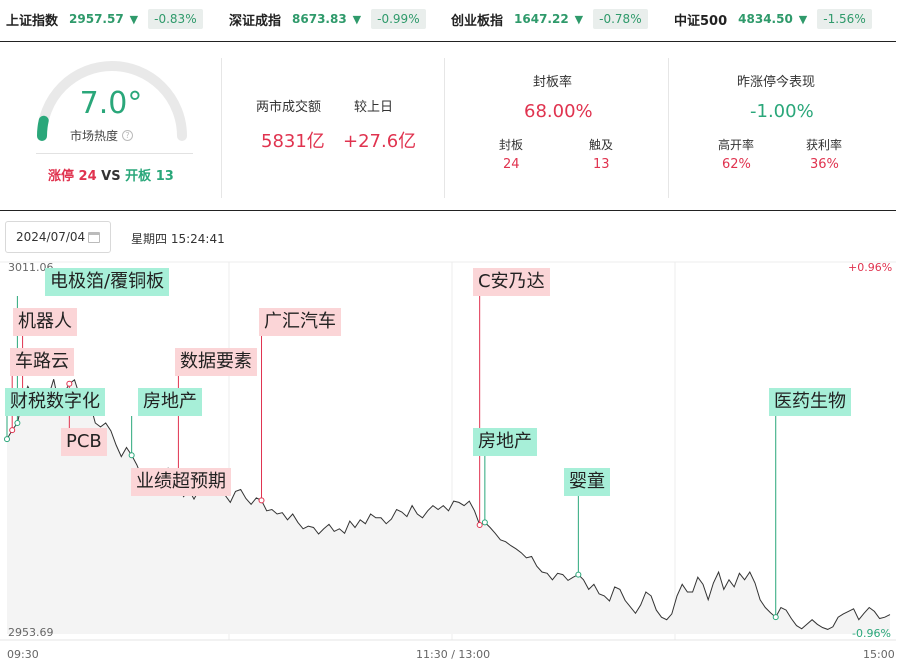  Describe the element at coordinates (453, 654) in the screenshot. I see `x-label-mid: 11:30 / 13:00` at that location.